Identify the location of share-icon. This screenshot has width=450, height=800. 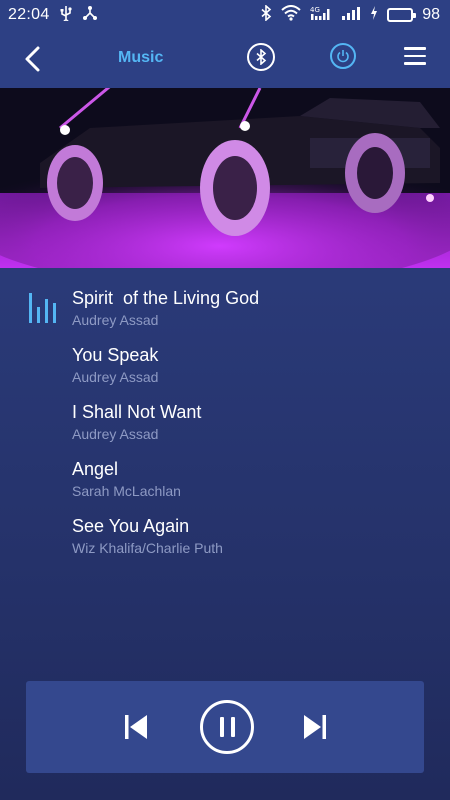
(90, 15).